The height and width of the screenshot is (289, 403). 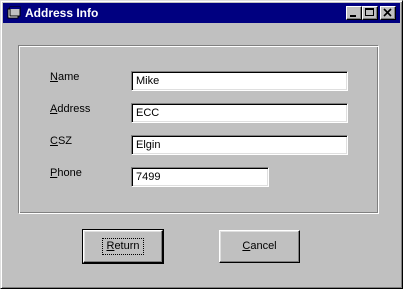 I want to click on address-label: Address, so click(x=70, y=109).